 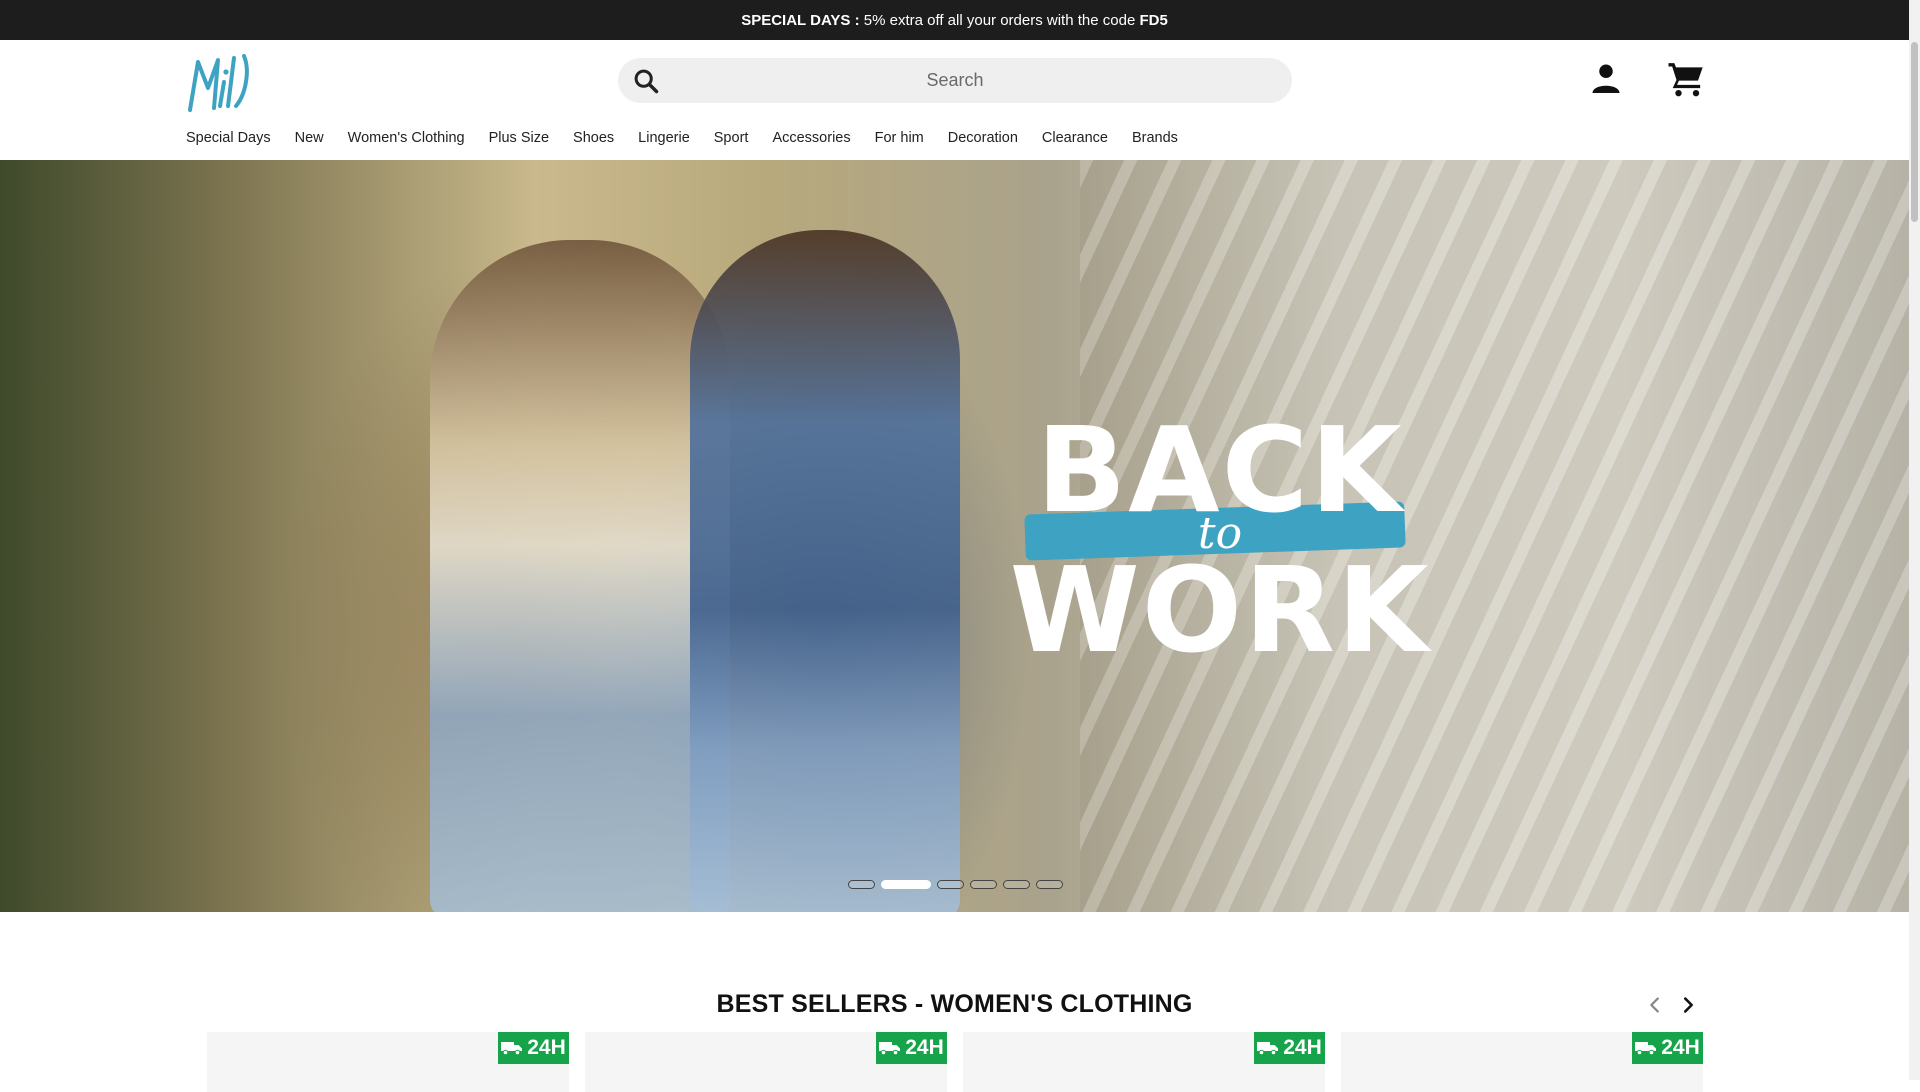 I want to click on nav-item-womens-clothing: Women's Clothing, so click(x=406, y=138).